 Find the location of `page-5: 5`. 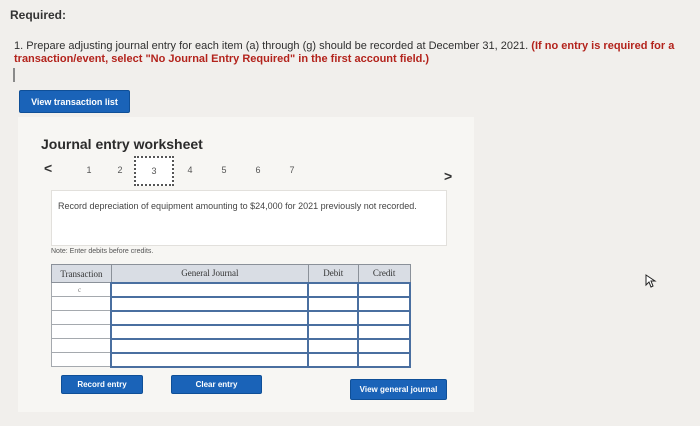

page-5: 5 is located at coordinates (224, 170).